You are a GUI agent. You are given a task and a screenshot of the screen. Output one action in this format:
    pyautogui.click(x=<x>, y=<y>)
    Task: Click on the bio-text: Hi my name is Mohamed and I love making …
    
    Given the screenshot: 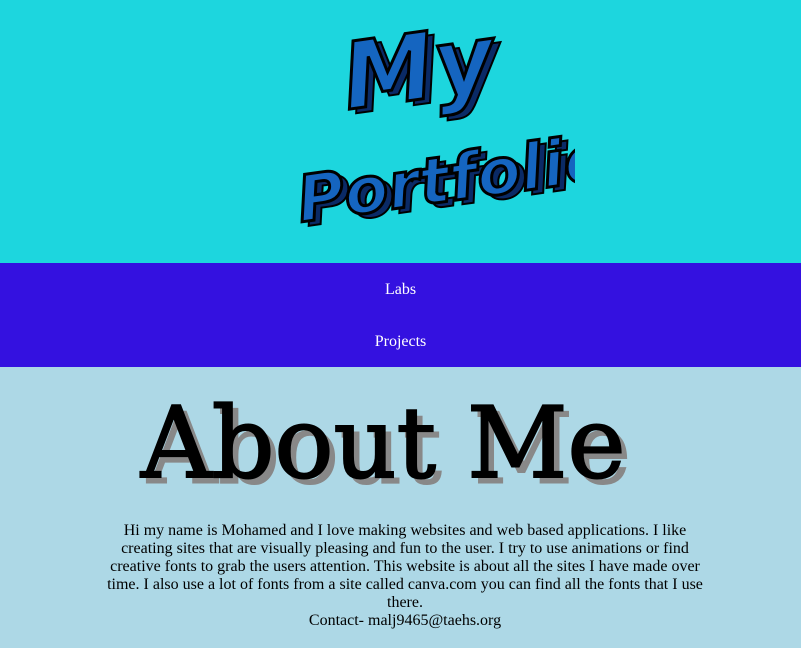 What is the action you would take?
    pyautogui.click(x=405, y=566)
    